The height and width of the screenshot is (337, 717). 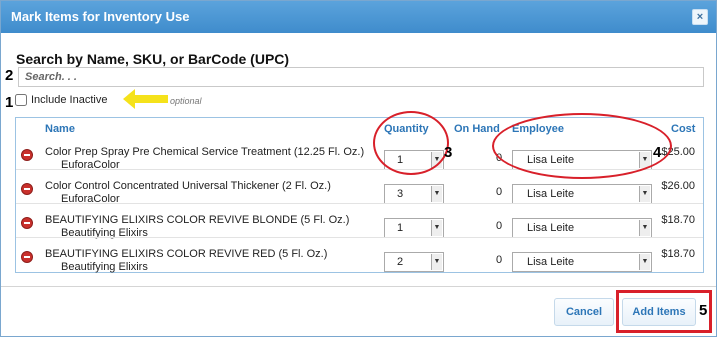 I want to click on annotation-2: 2, so click(x=9, y=75).